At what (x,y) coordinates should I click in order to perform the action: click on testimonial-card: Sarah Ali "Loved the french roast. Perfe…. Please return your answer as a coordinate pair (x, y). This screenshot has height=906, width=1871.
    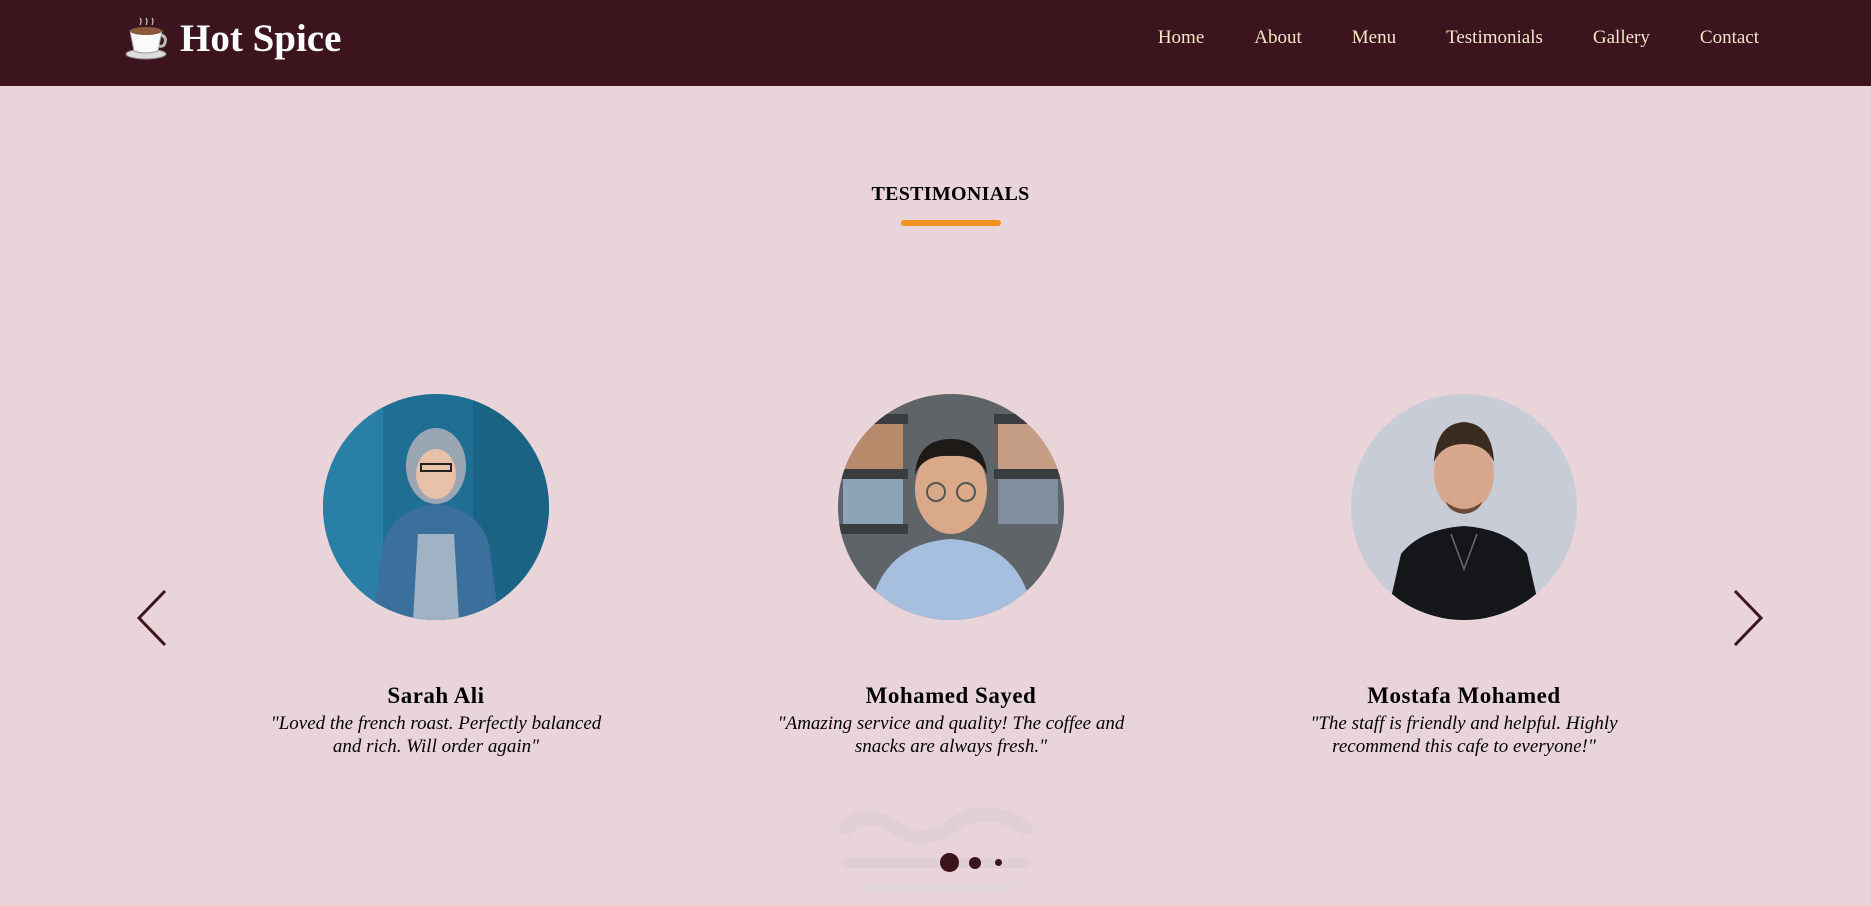
    Looking at the image, I should click on (436, 576).